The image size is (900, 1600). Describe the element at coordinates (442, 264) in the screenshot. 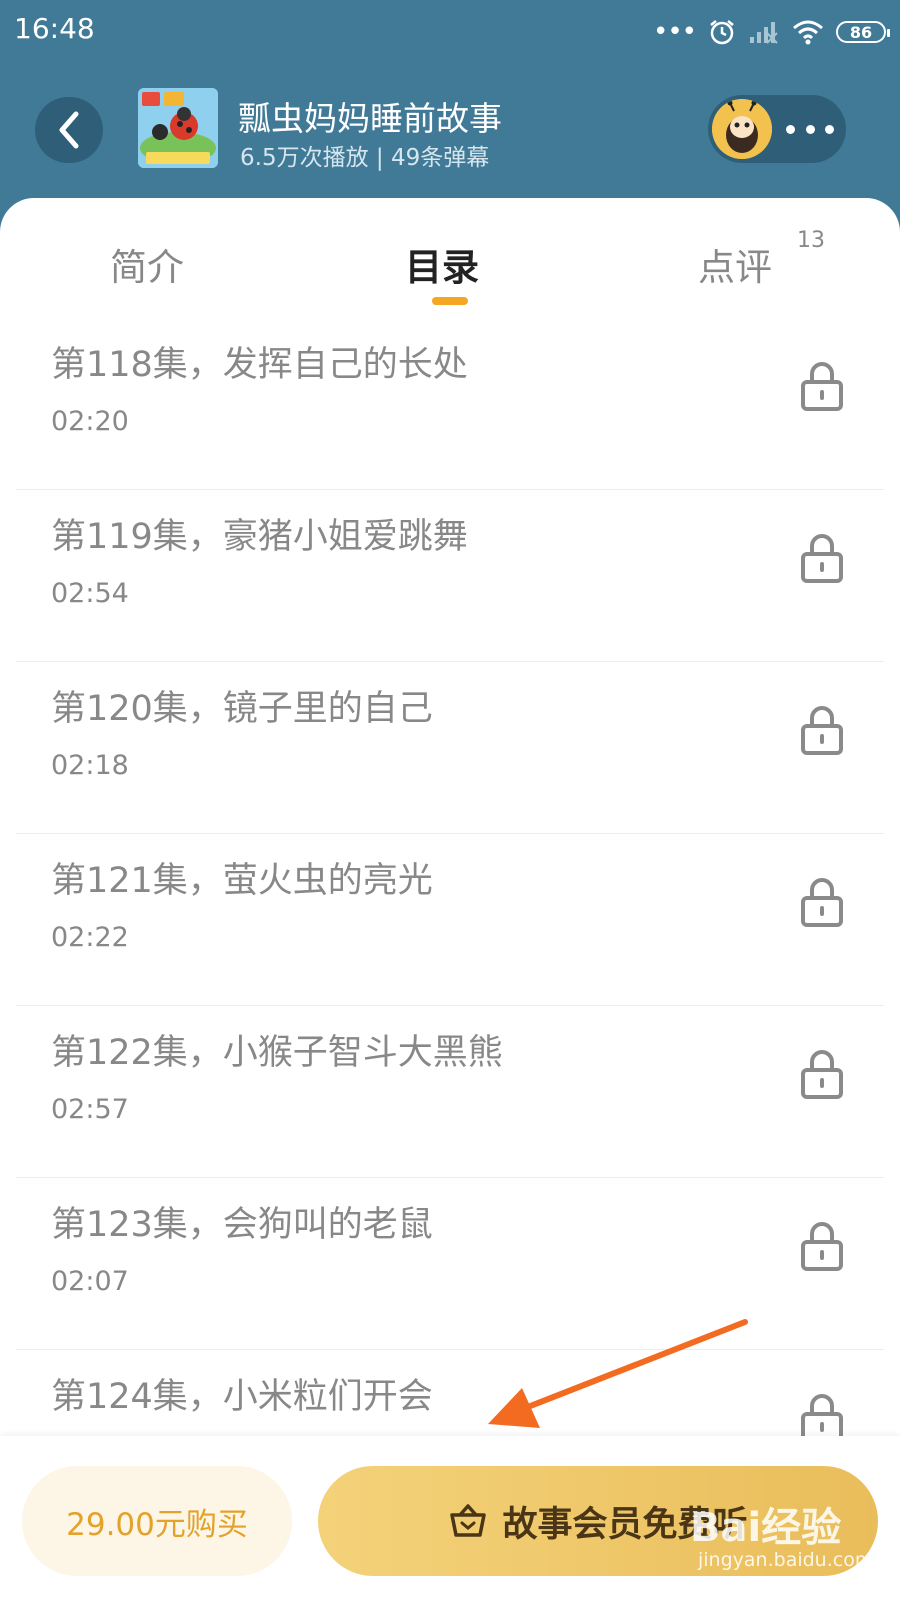

I see `tab-catalog: 目录` at that location.